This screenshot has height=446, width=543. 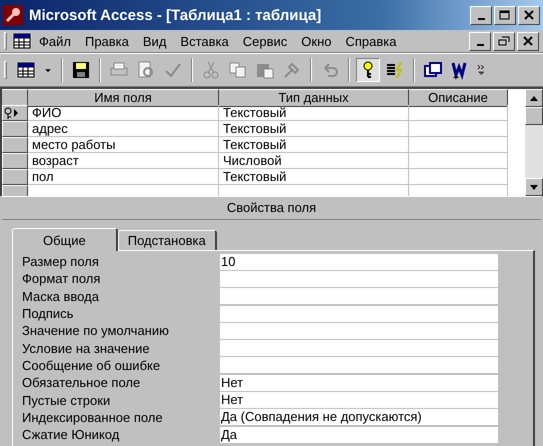 What do you see at coordinates (433, 70) in the screenshot?
I see `newobject-icon` at bounding box center [433, 70].